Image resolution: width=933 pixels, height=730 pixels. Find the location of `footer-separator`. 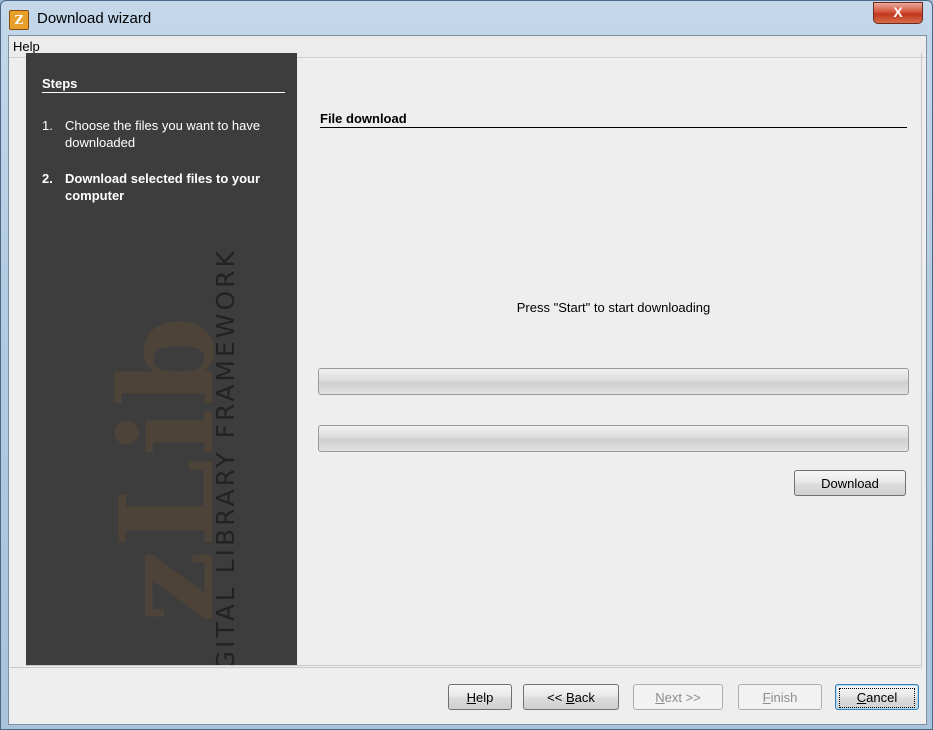

footer-separator is located at coordinates (466, 667).